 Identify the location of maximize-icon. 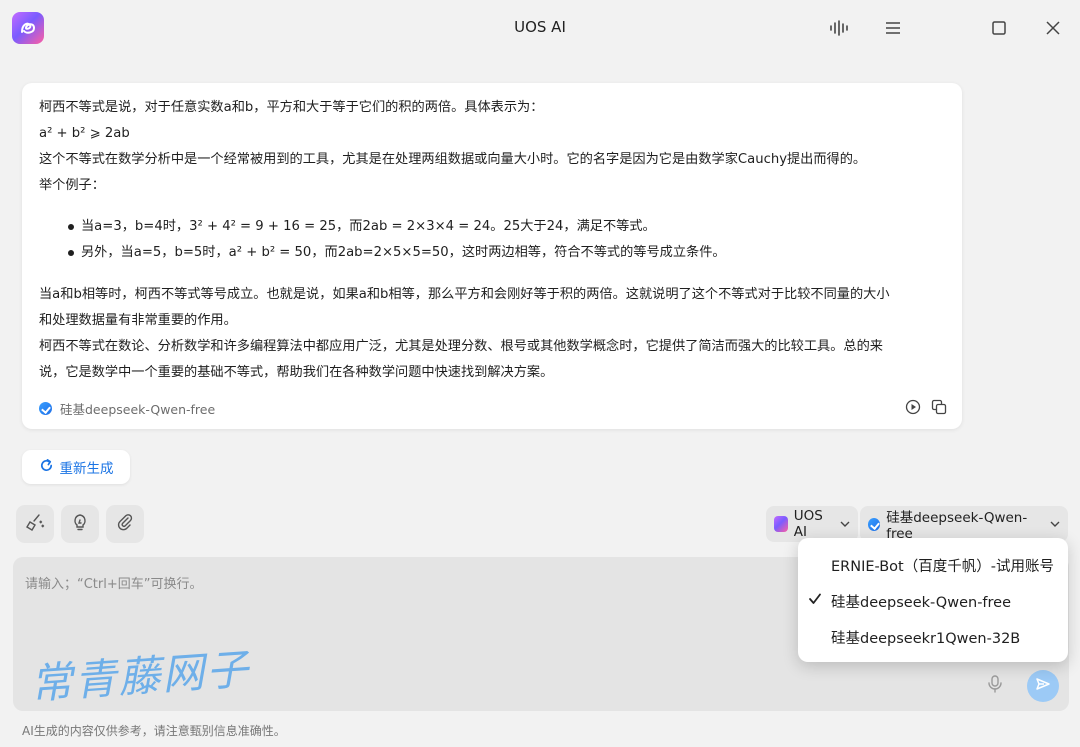
(999, 28).